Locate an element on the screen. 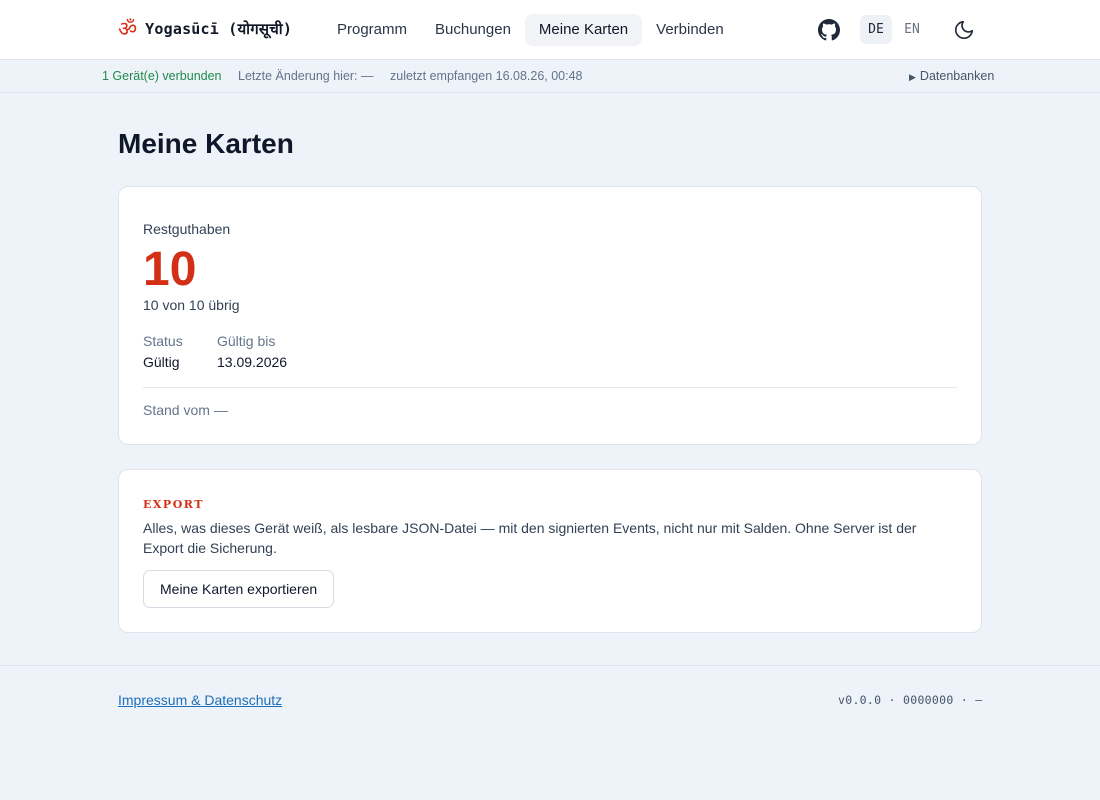  valid-until-field: Gültig bis 13.09.2026 is located at coordinates (252, 351).